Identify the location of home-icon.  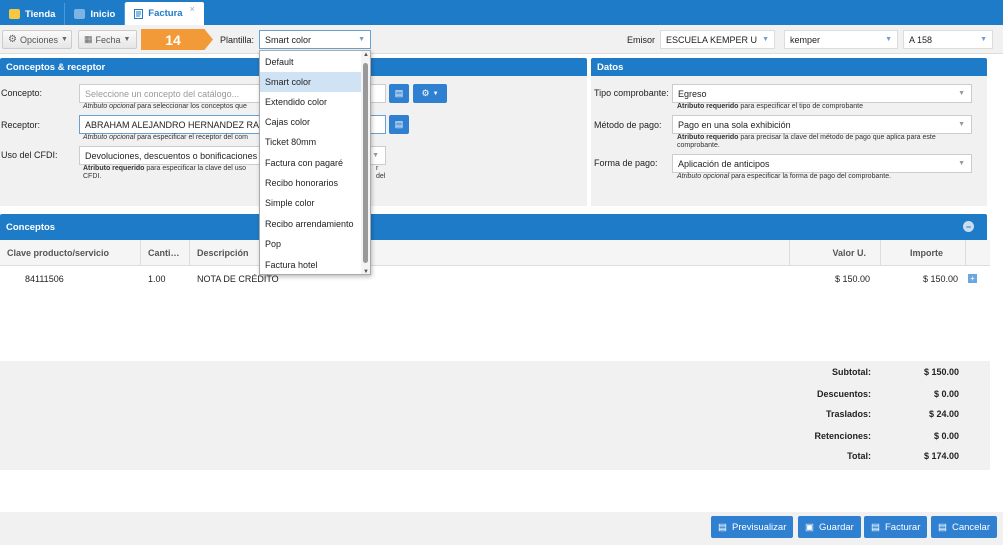
(80, 14).